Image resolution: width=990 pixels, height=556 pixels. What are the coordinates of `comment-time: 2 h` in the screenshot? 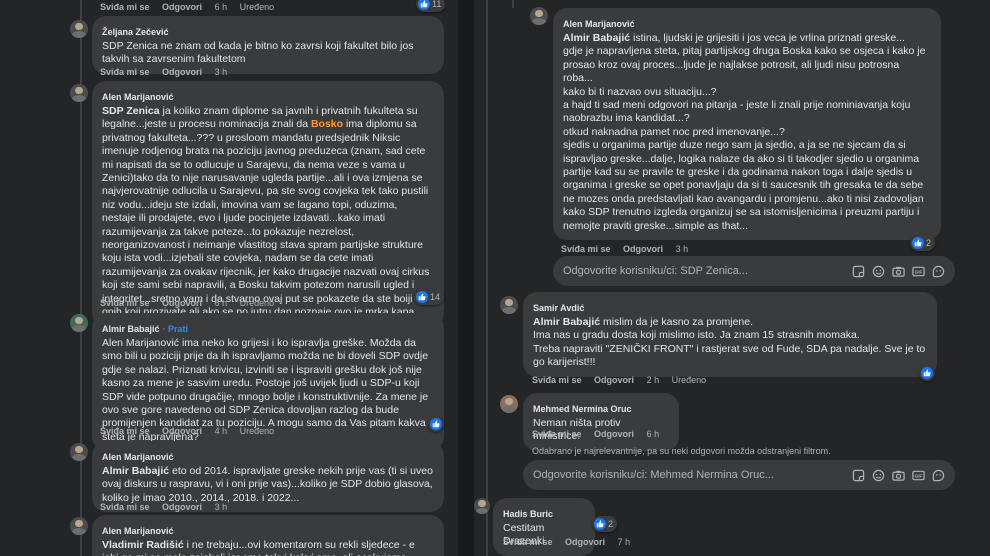 It's located at (653, 380).